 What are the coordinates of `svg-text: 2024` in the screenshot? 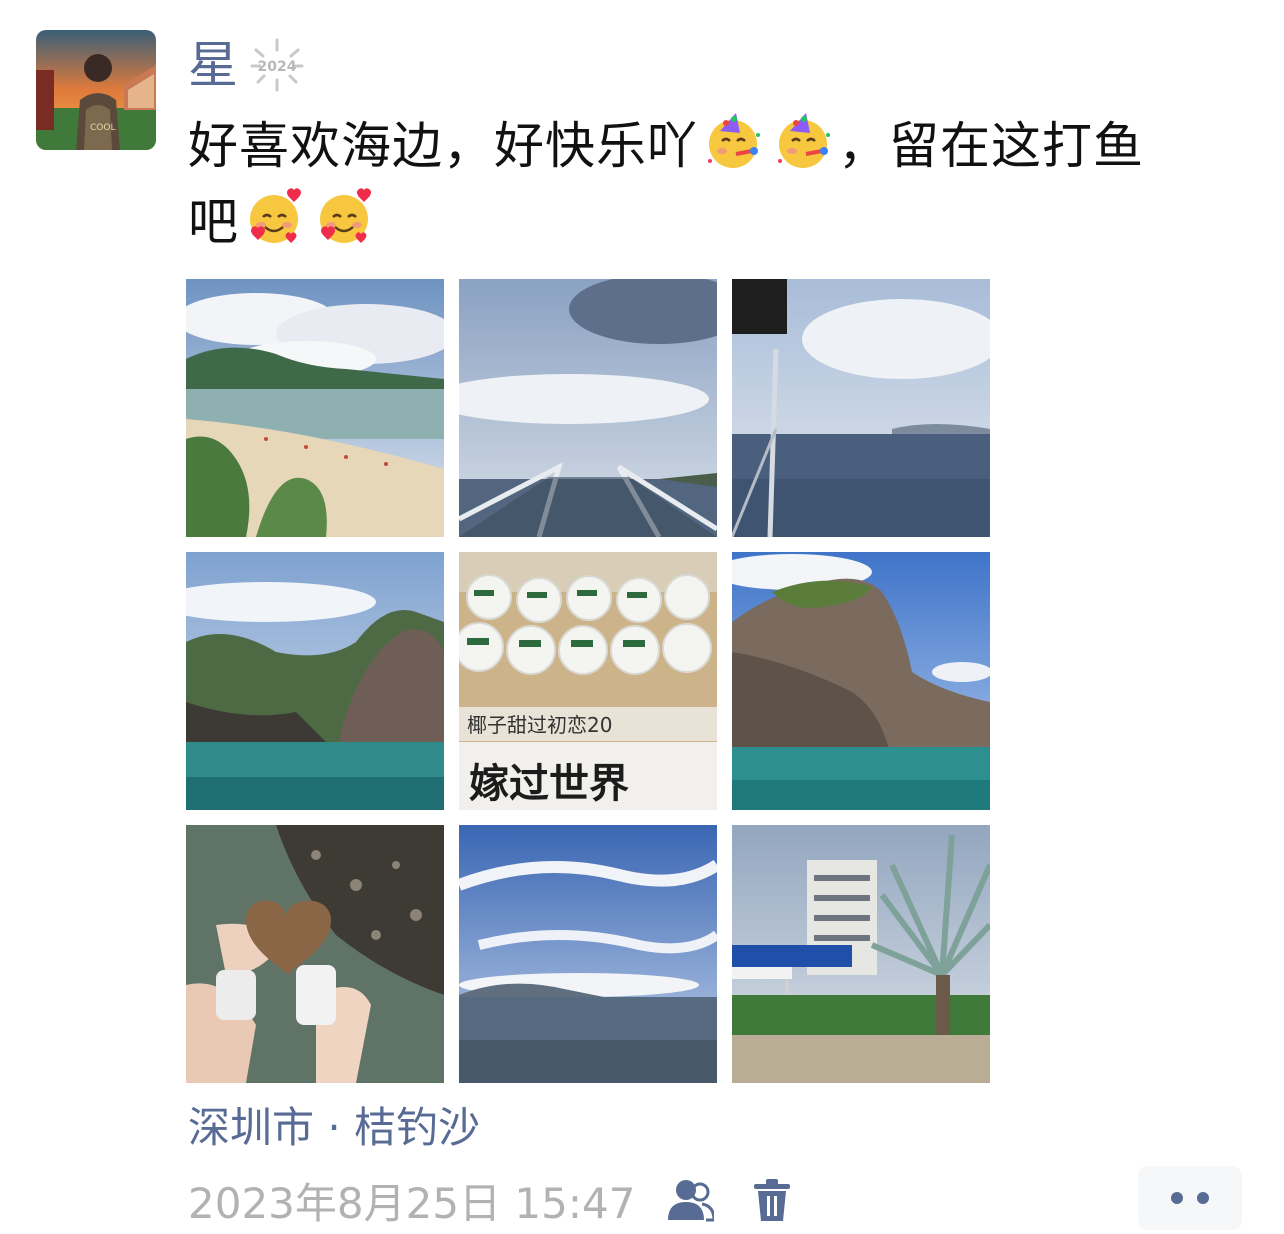 It's located at (277, 67).